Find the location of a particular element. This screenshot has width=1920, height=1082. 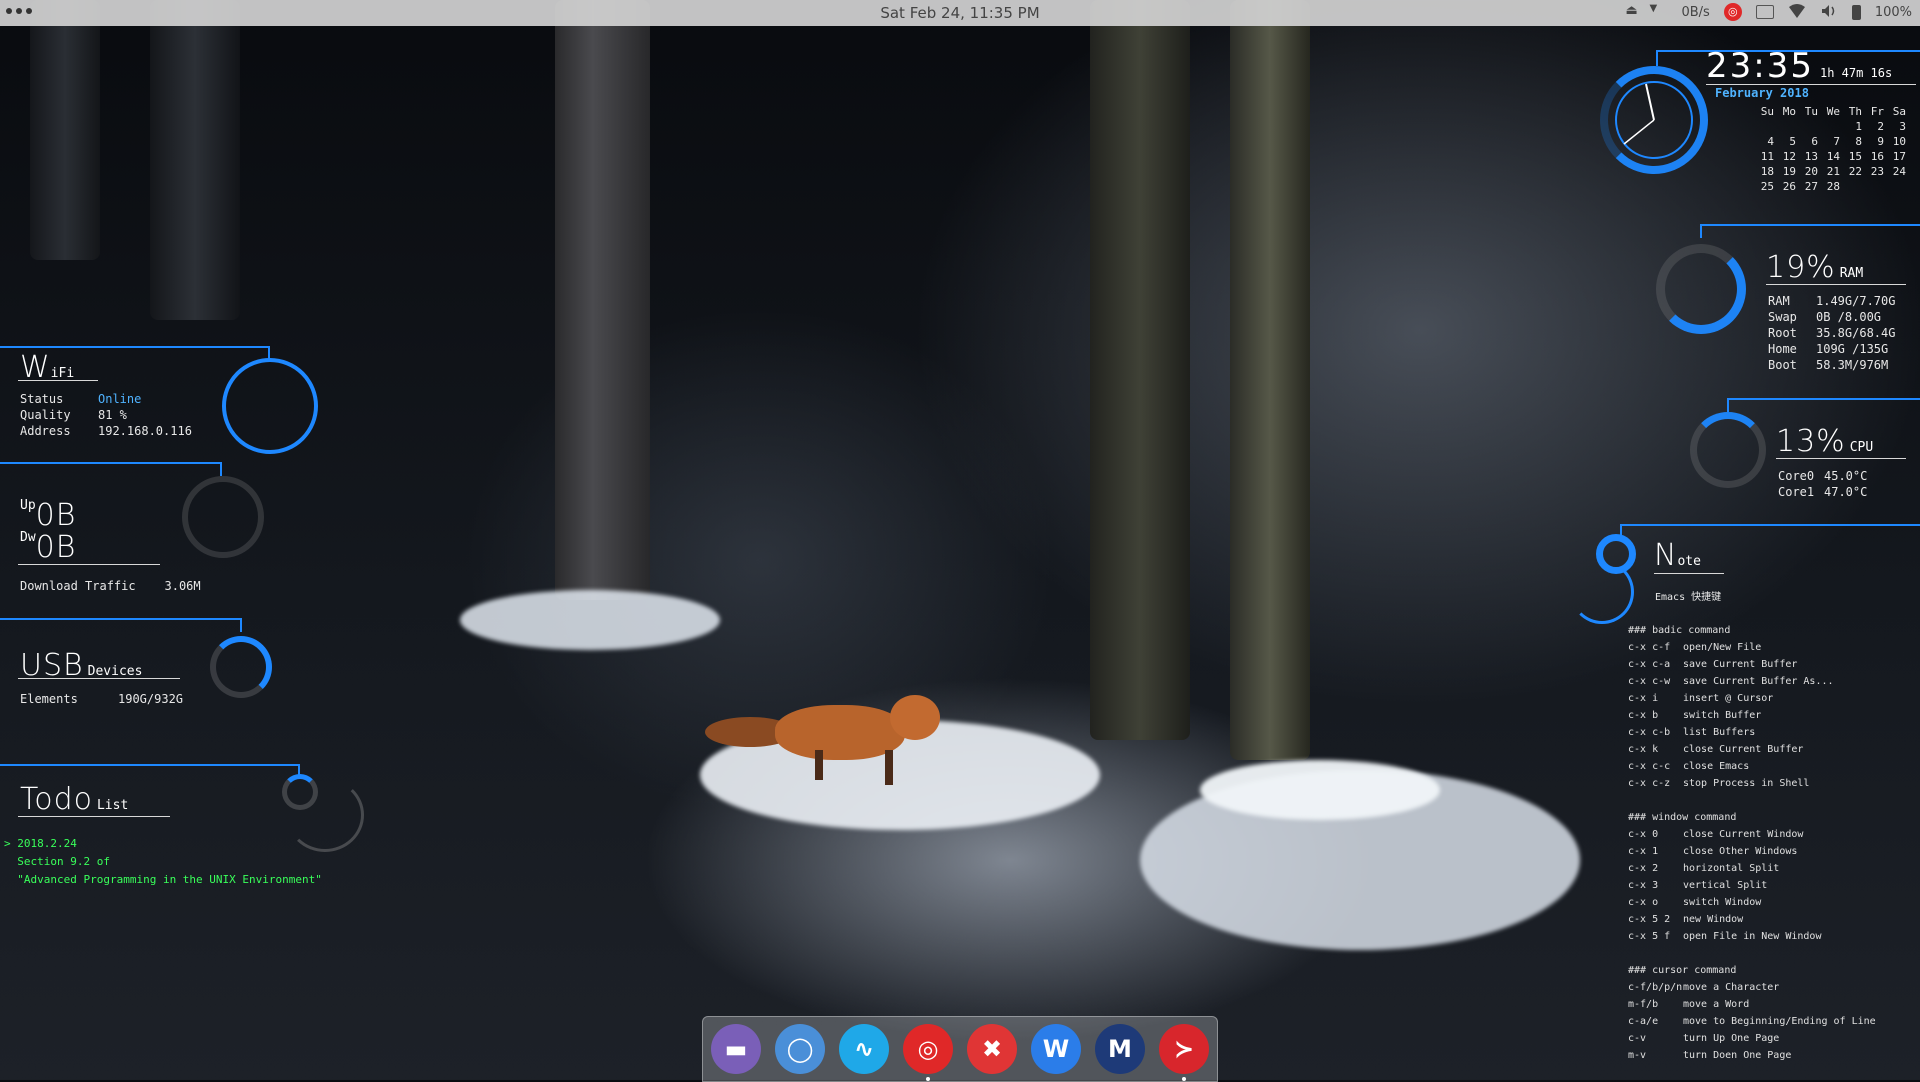

cpu-key: Core0 is located at coordinates (1796, 476).